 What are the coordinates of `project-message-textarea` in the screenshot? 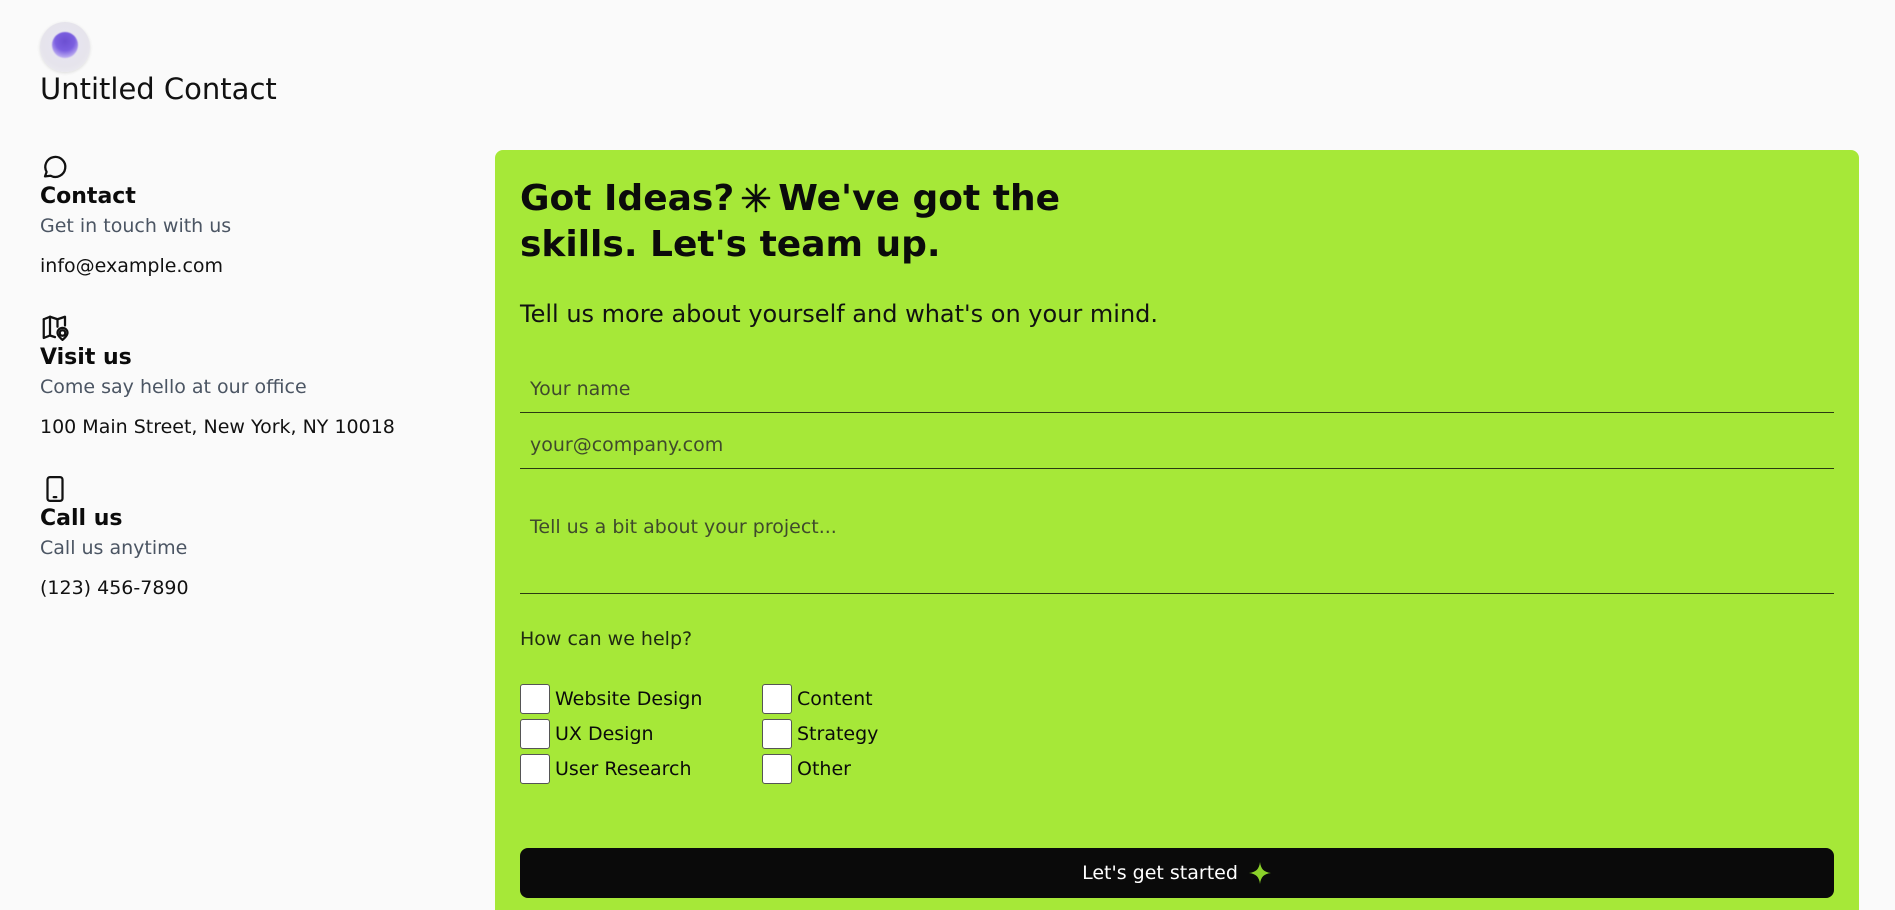 It's located at (1177, 550).